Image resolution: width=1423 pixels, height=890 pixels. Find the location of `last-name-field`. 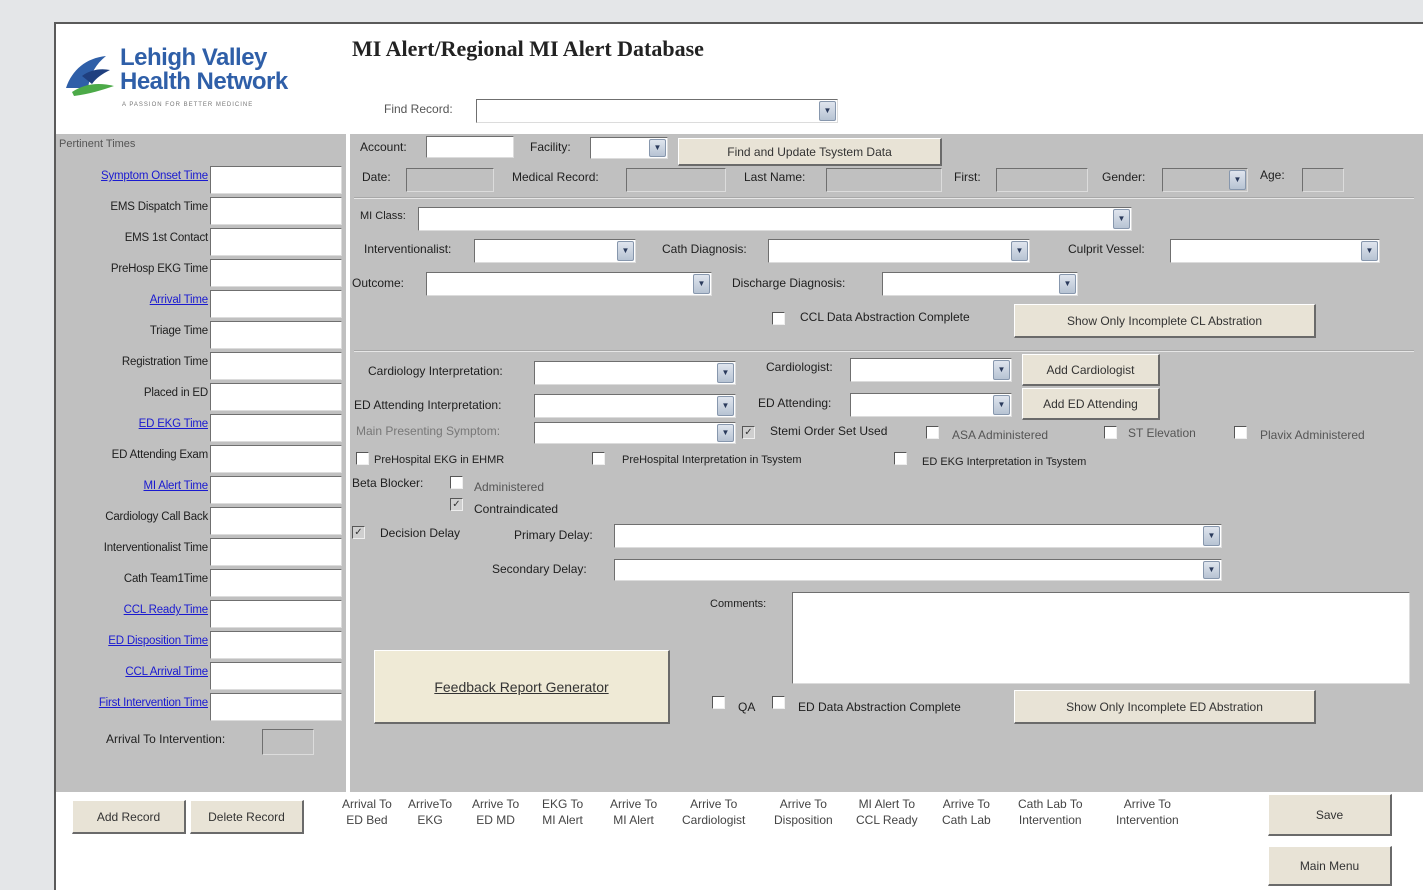

last-name-field is located at coordinates (884, 180).